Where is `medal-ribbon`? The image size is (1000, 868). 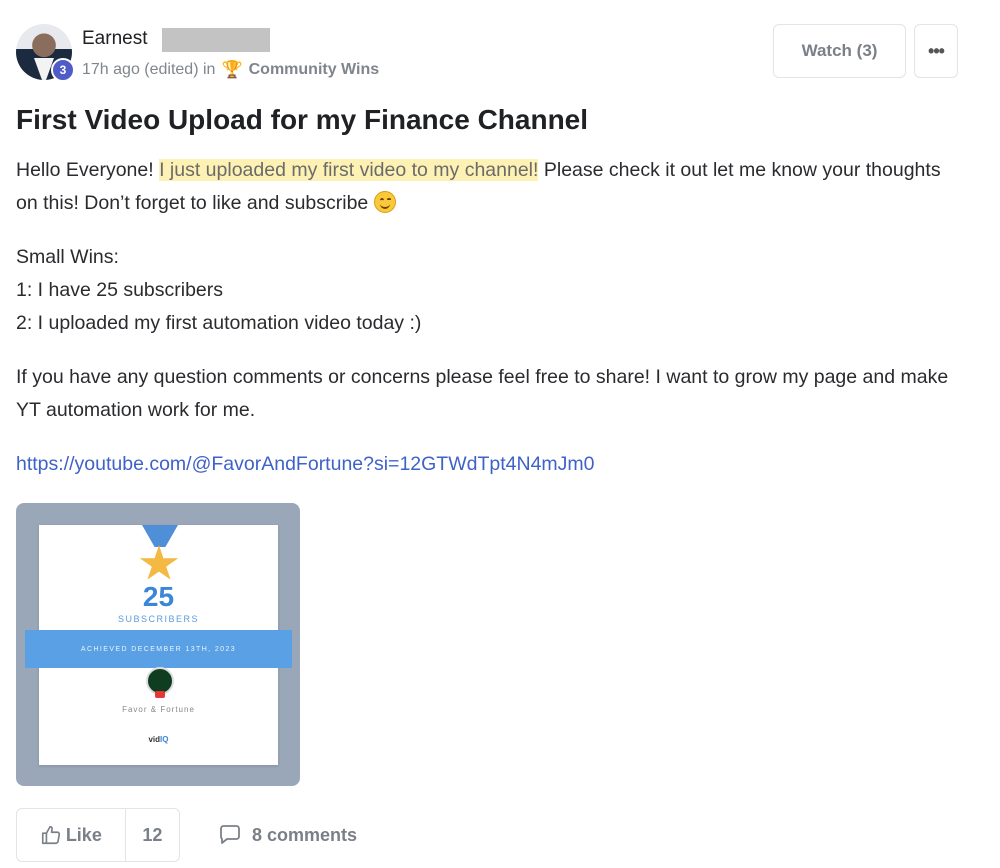
medal-ribbon is located at coordinates (160, 536).